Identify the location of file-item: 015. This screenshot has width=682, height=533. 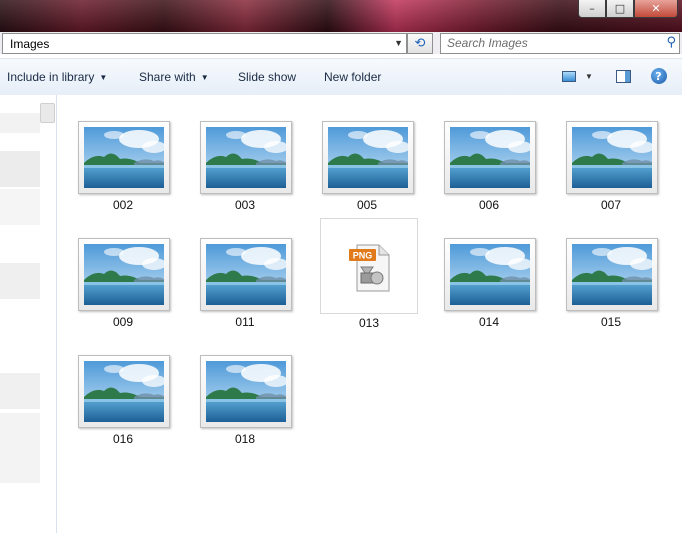
(610, 282).